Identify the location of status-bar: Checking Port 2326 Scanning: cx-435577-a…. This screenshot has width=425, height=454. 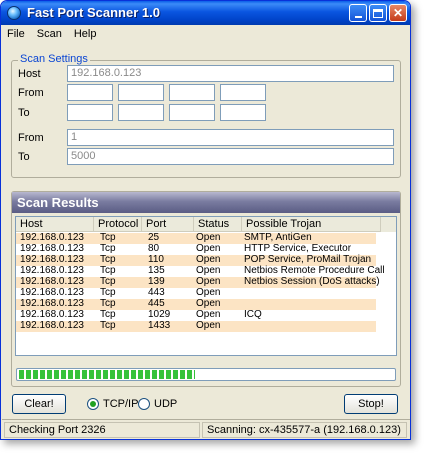
(206, 429).